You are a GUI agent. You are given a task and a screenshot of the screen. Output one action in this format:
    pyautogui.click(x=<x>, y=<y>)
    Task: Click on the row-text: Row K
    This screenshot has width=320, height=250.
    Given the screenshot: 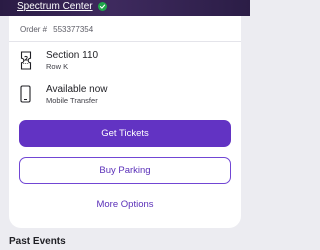 What is the action you would take?
    pyautogui.click(x=57, y=66)
    